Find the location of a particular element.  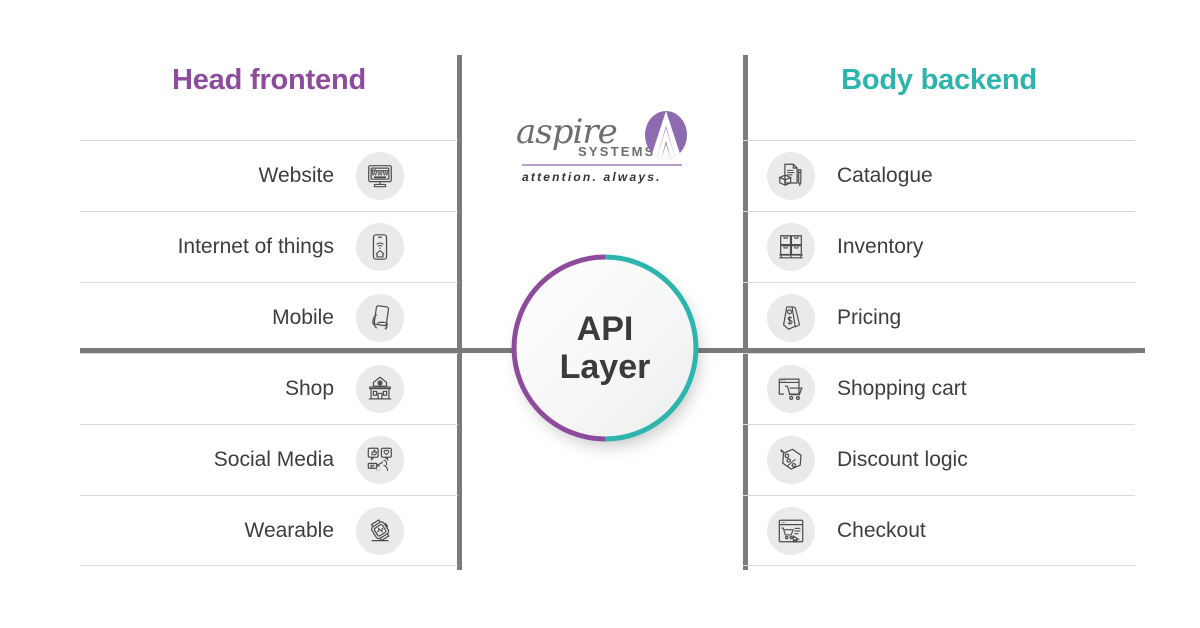

list-item: Shopping cart is located at coordinates (939, 388).